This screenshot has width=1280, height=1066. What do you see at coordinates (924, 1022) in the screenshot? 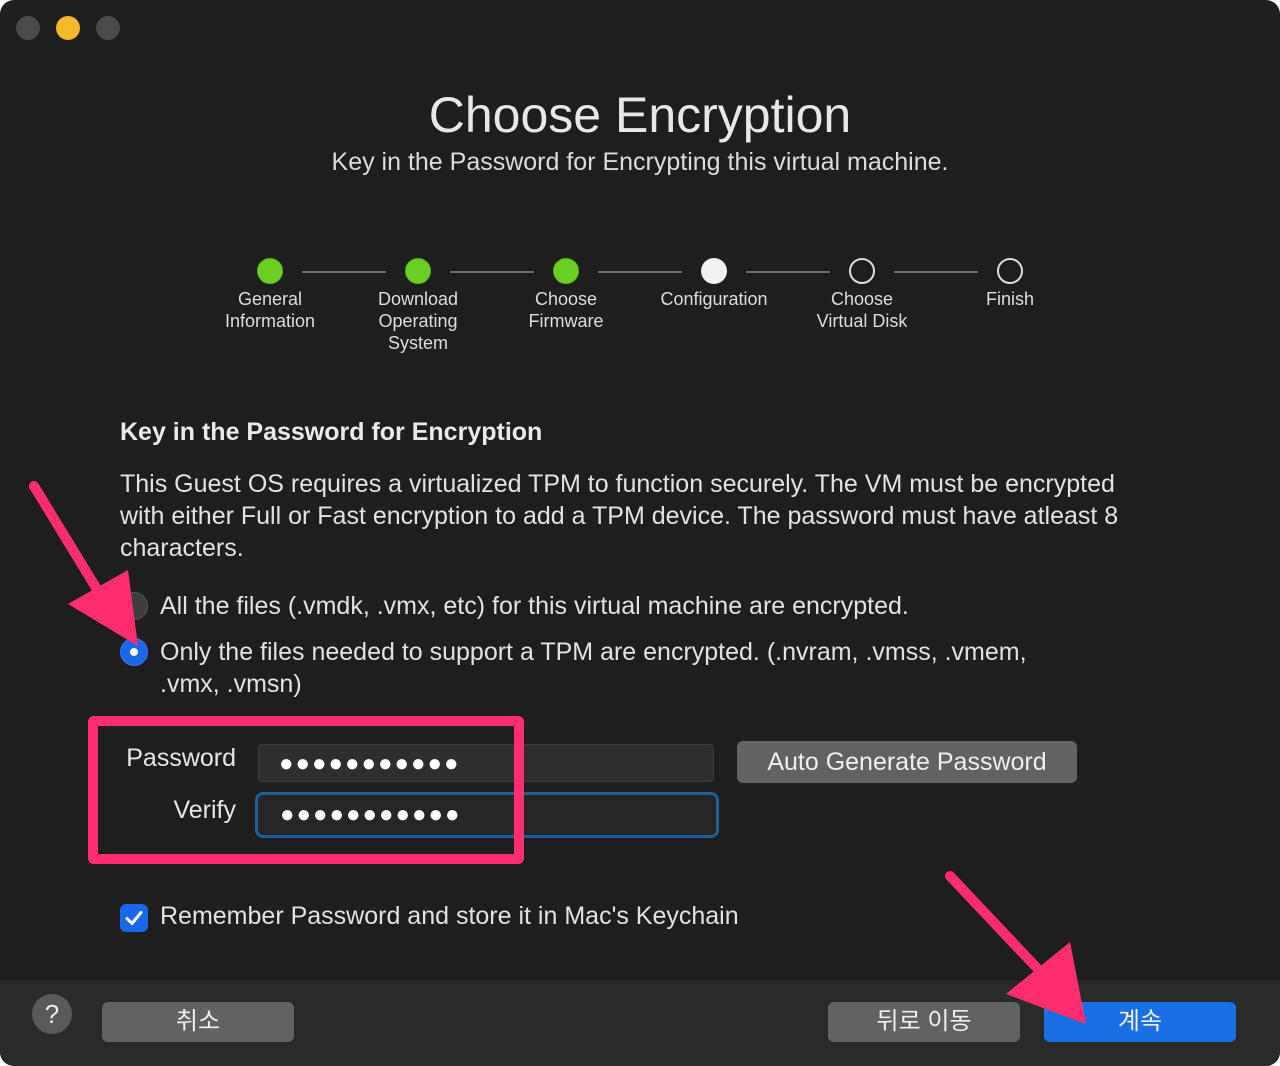
I see `back-button: 뒤로 이동` at bounding box center [924, 1022].